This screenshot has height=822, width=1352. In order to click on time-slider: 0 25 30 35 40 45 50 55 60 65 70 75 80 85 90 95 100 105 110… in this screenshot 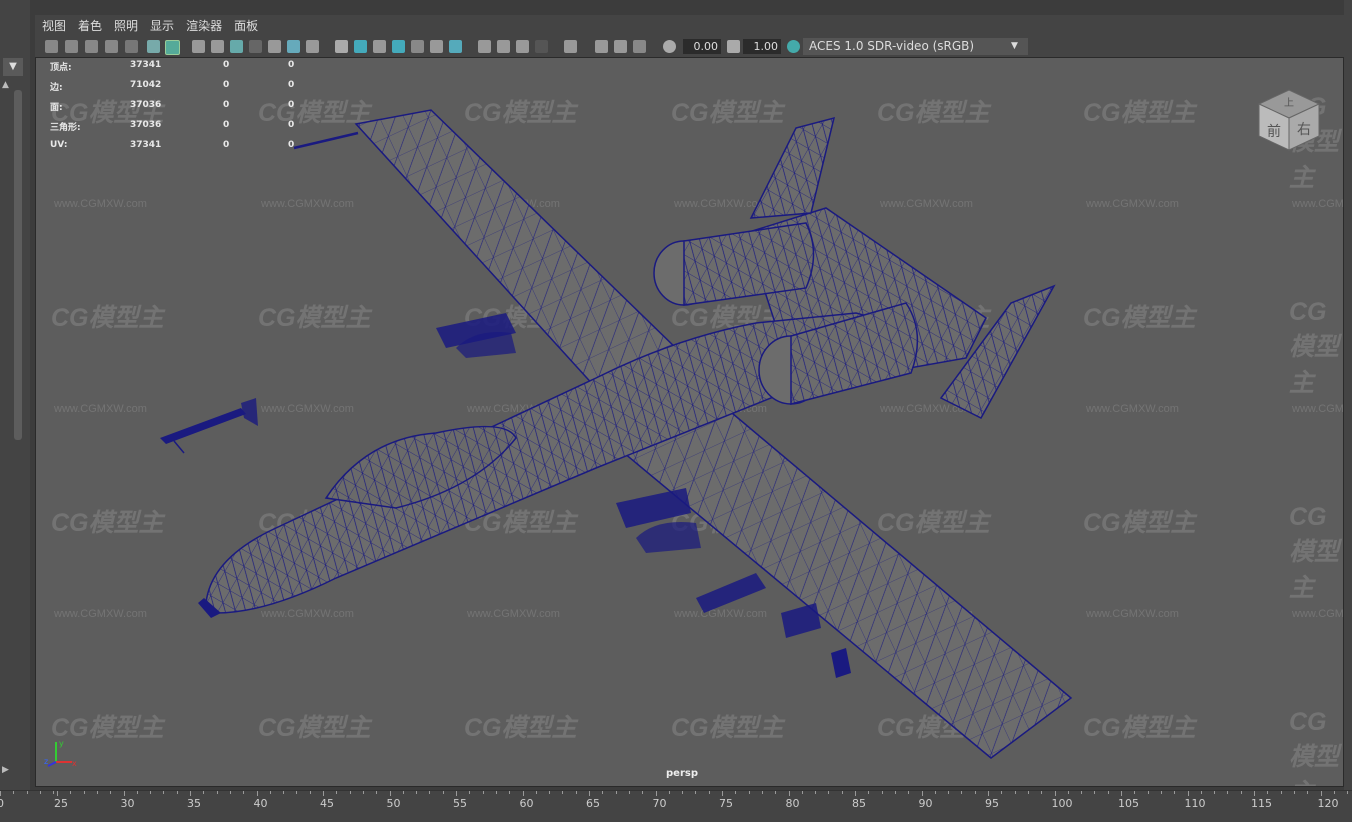, I will do `click(676, 806)`.